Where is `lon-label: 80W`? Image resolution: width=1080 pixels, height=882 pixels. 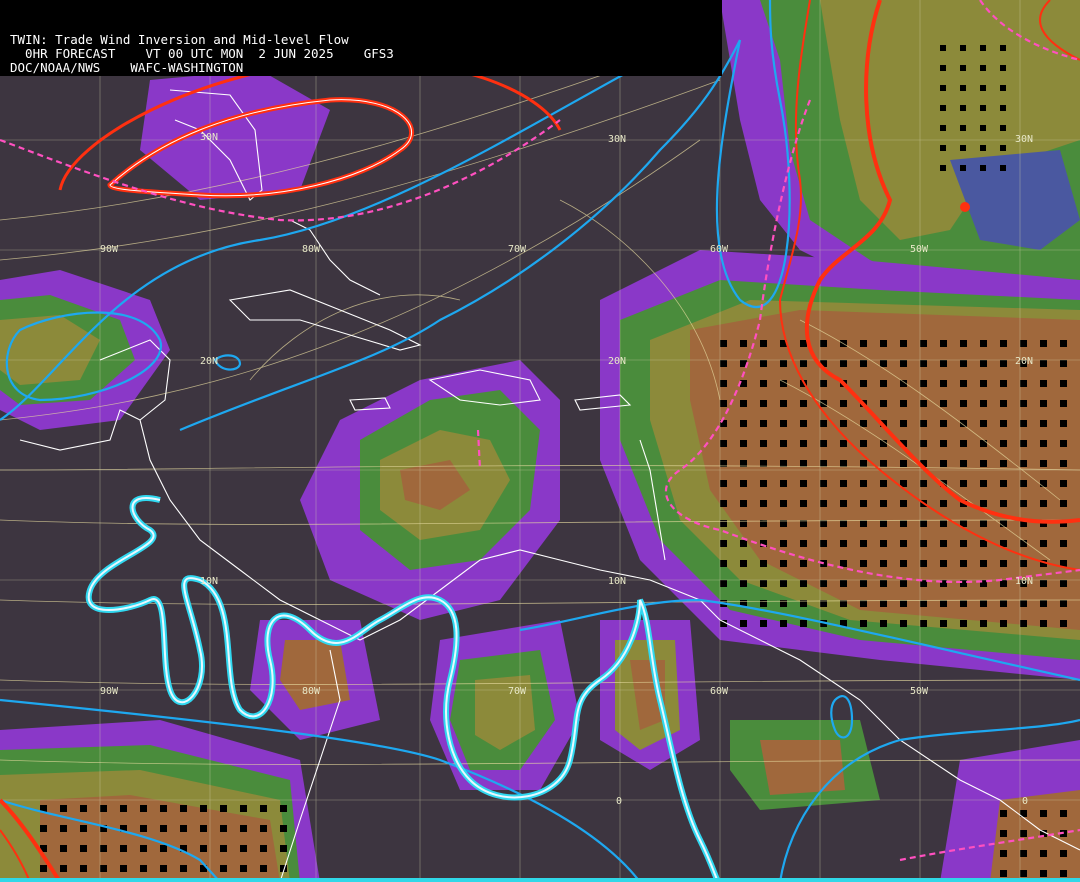 lon-label: 80W is located at coordinates (311, 691).